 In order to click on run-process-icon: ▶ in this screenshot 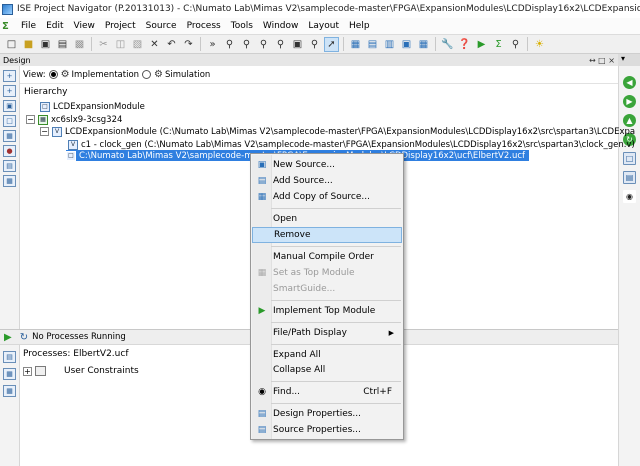, I will do `click(8, 337)`.